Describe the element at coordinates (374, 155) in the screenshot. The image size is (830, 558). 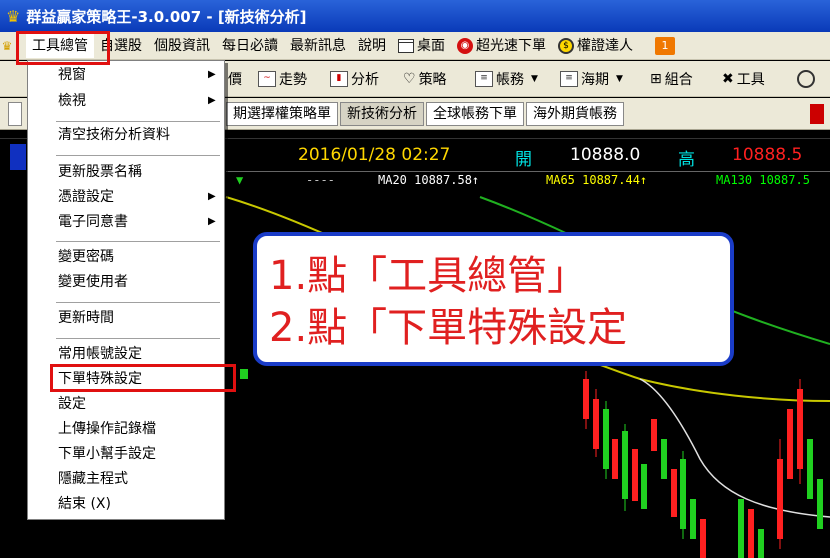
I see `chart-datetime: 2016/01/28 02:27` at that location.